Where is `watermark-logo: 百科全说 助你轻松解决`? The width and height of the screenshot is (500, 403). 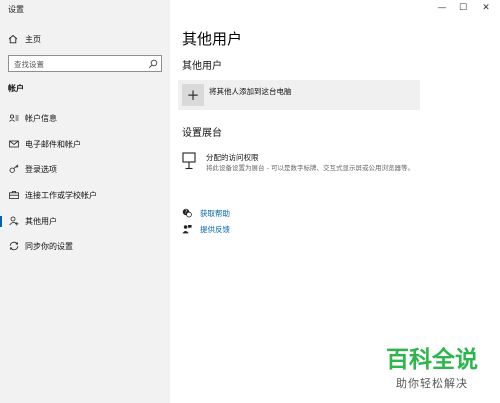
watermark-logo: 百科全说 助你轻松解决 is located at coordinates (432, 365).